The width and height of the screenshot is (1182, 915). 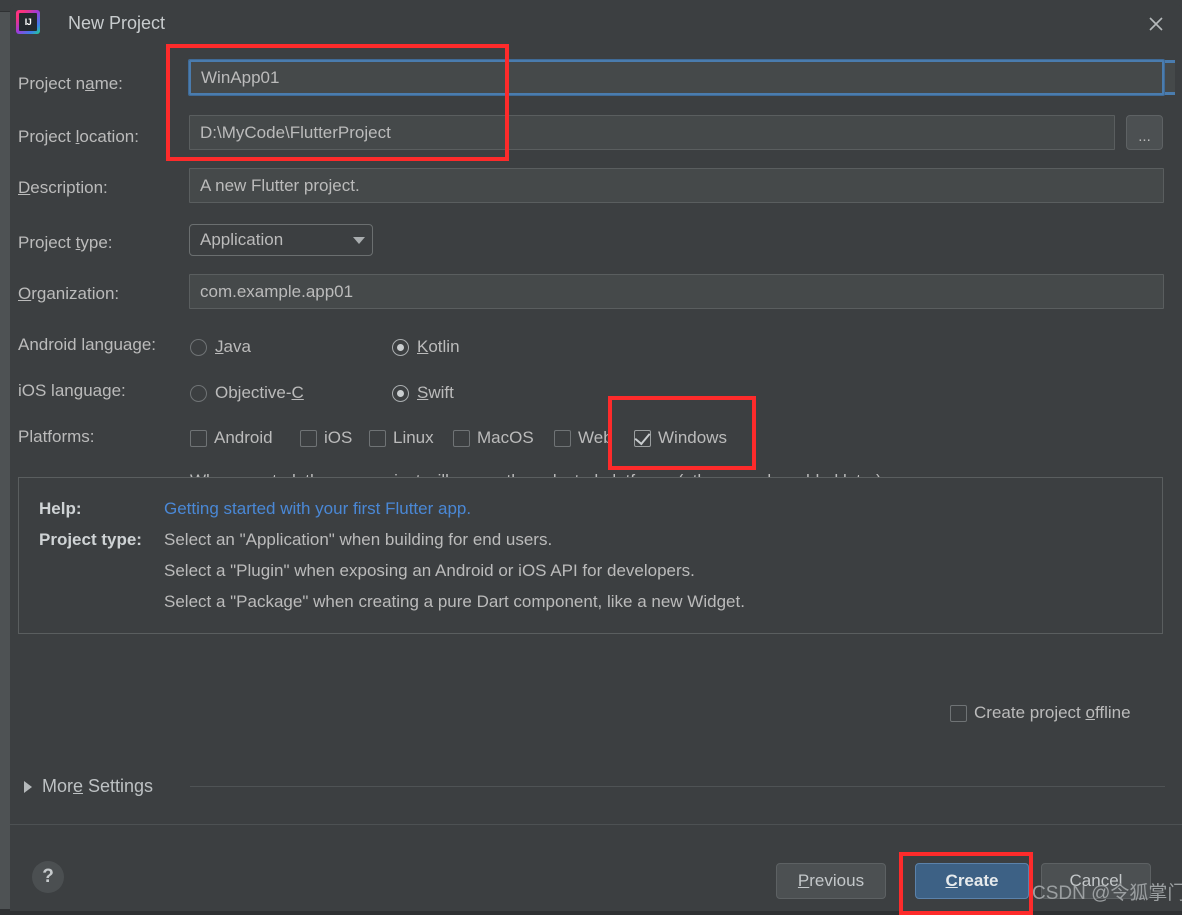 I want to click on description-input: A new Flutter project., so click(x=676, y=185).